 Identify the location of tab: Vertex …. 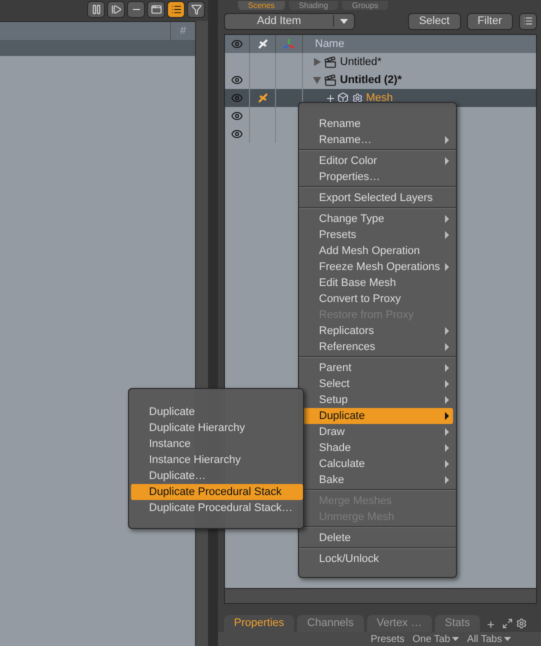
(399, 623).